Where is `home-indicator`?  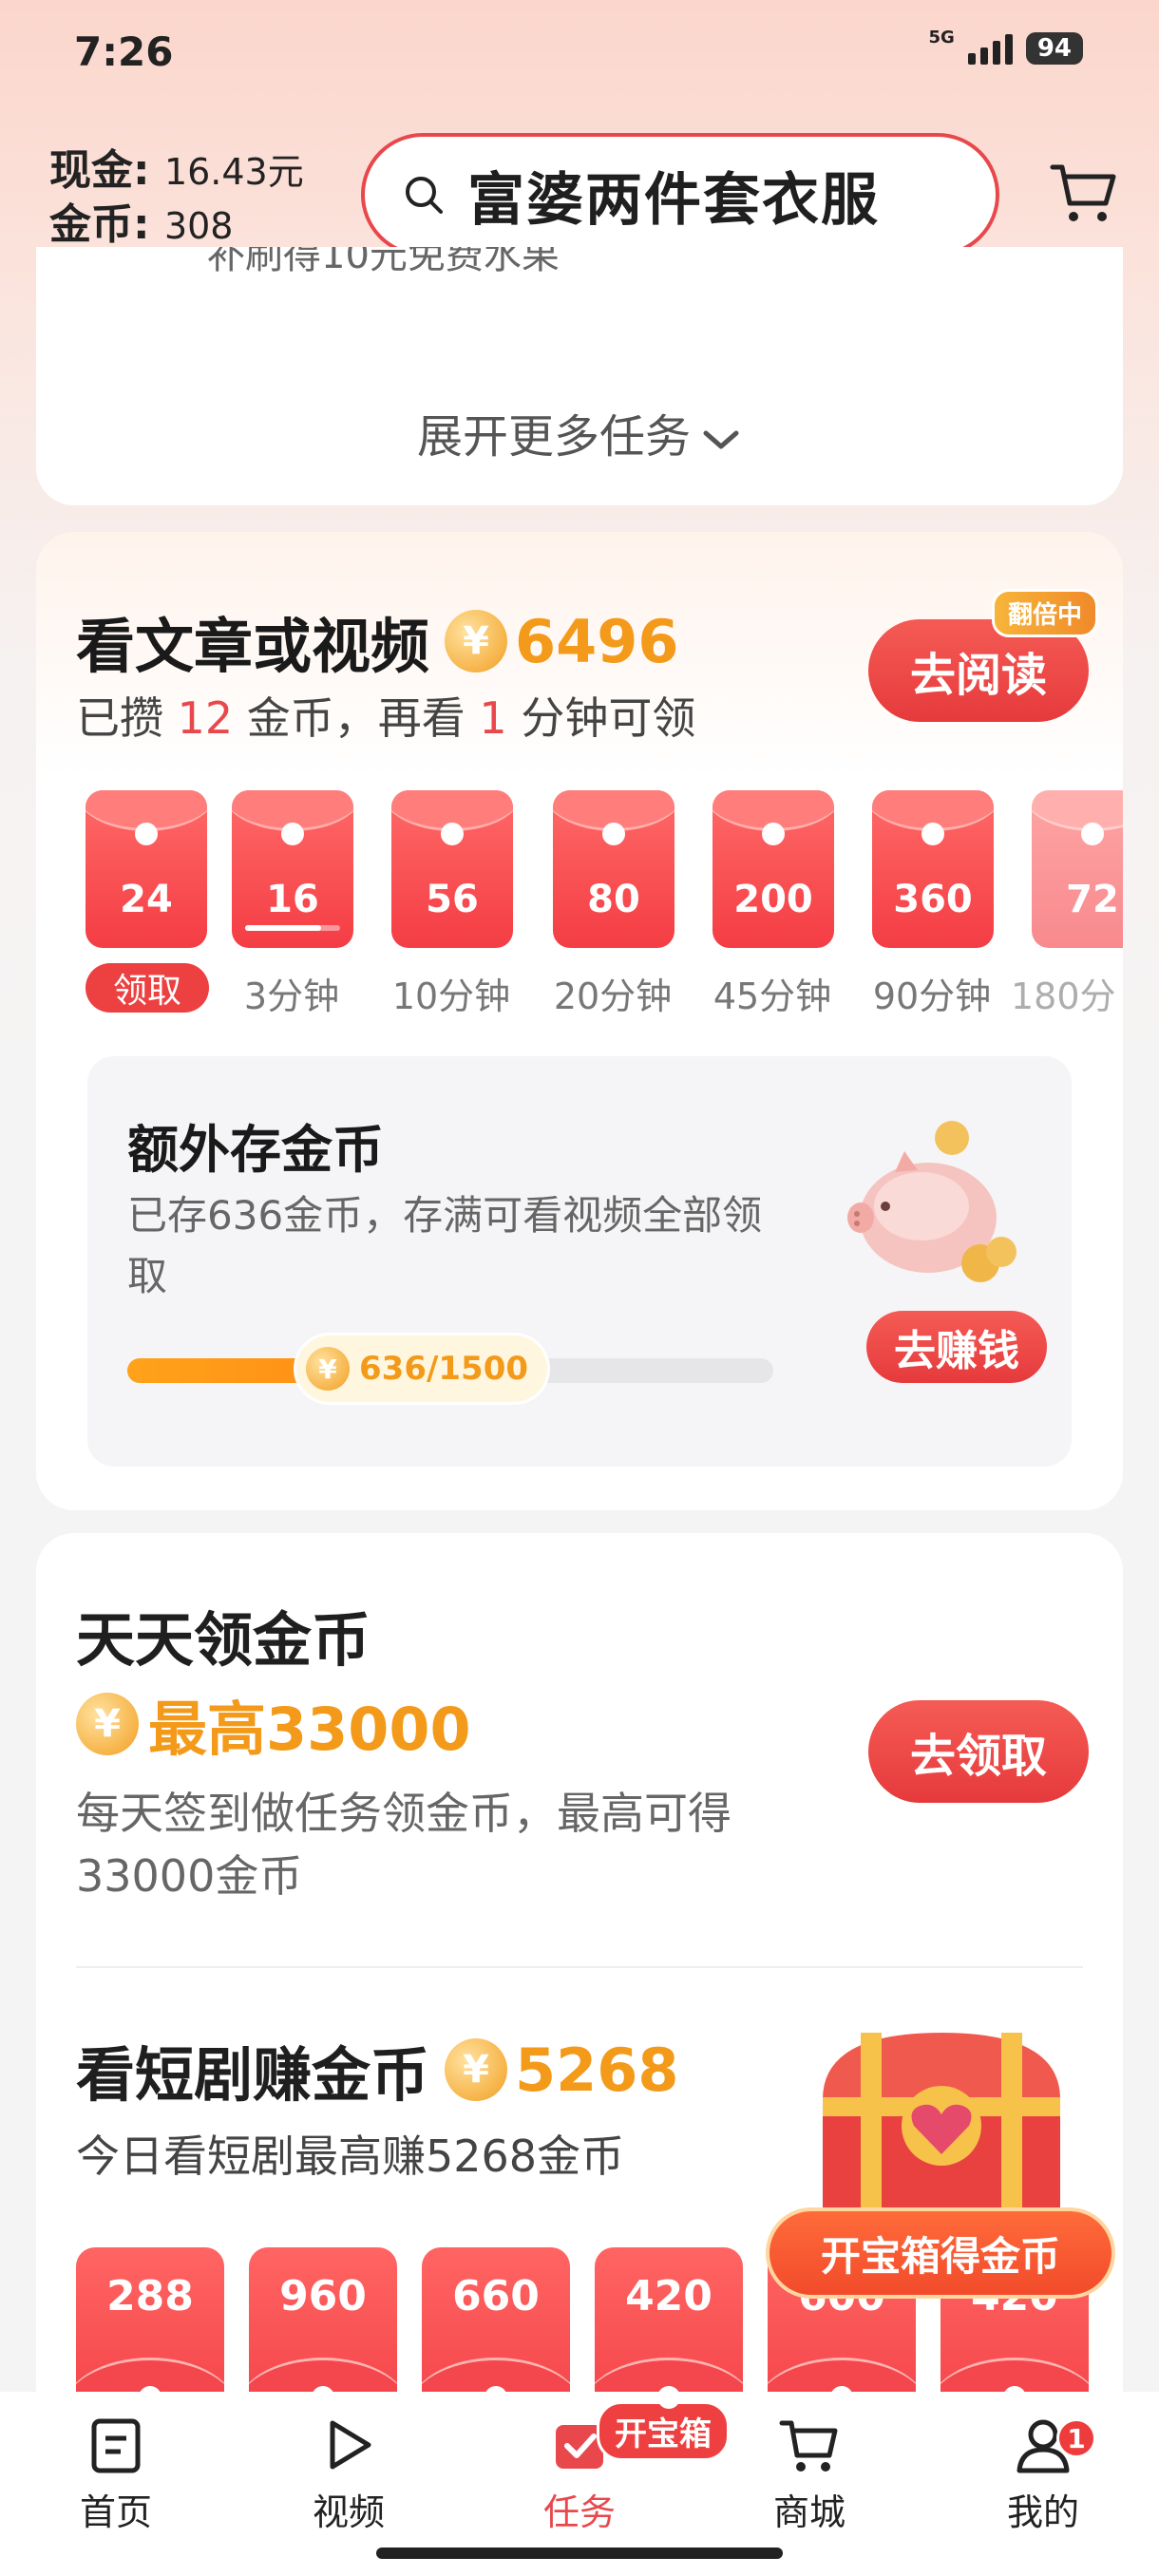
home-indicator is located at coordinates (579, 2553).